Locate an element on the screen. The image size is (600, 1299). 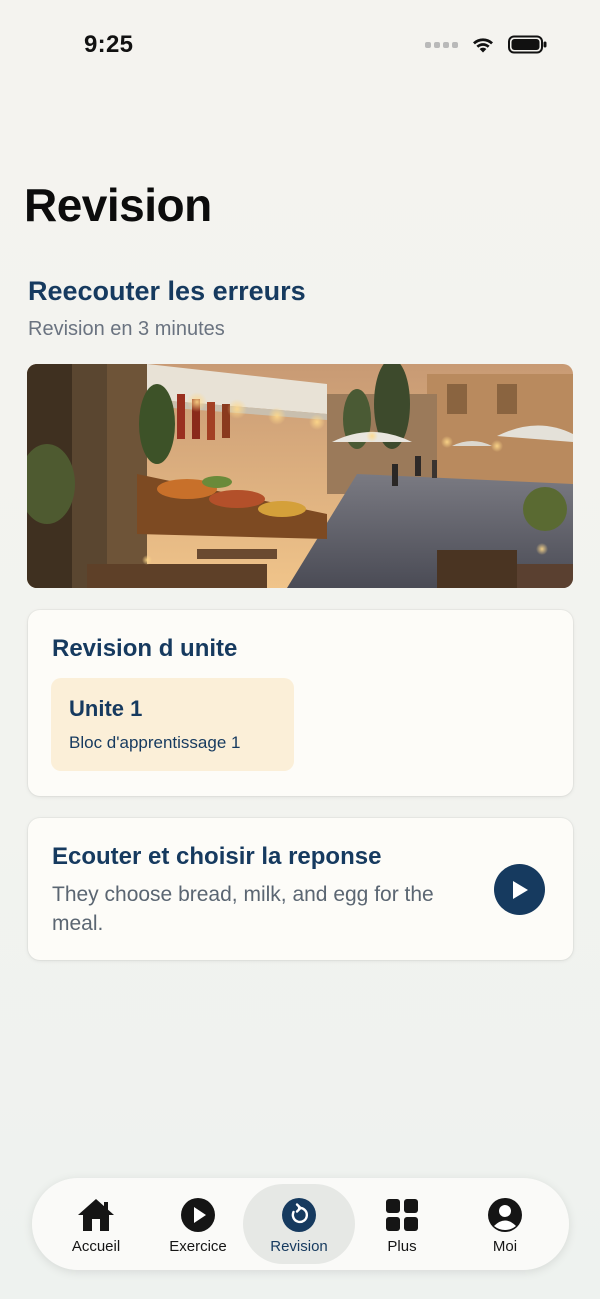
battery-icon is located at coordinates (527, 44).